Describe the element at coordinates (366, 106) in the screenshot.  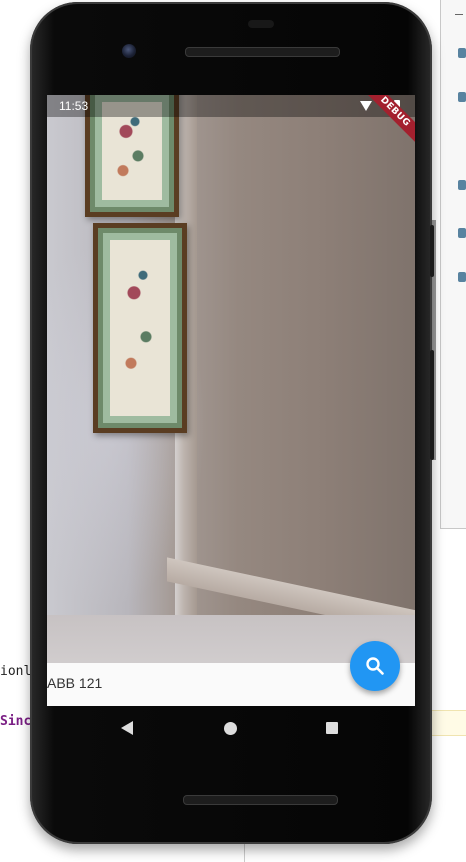
I see `wifi-icon` at that location.